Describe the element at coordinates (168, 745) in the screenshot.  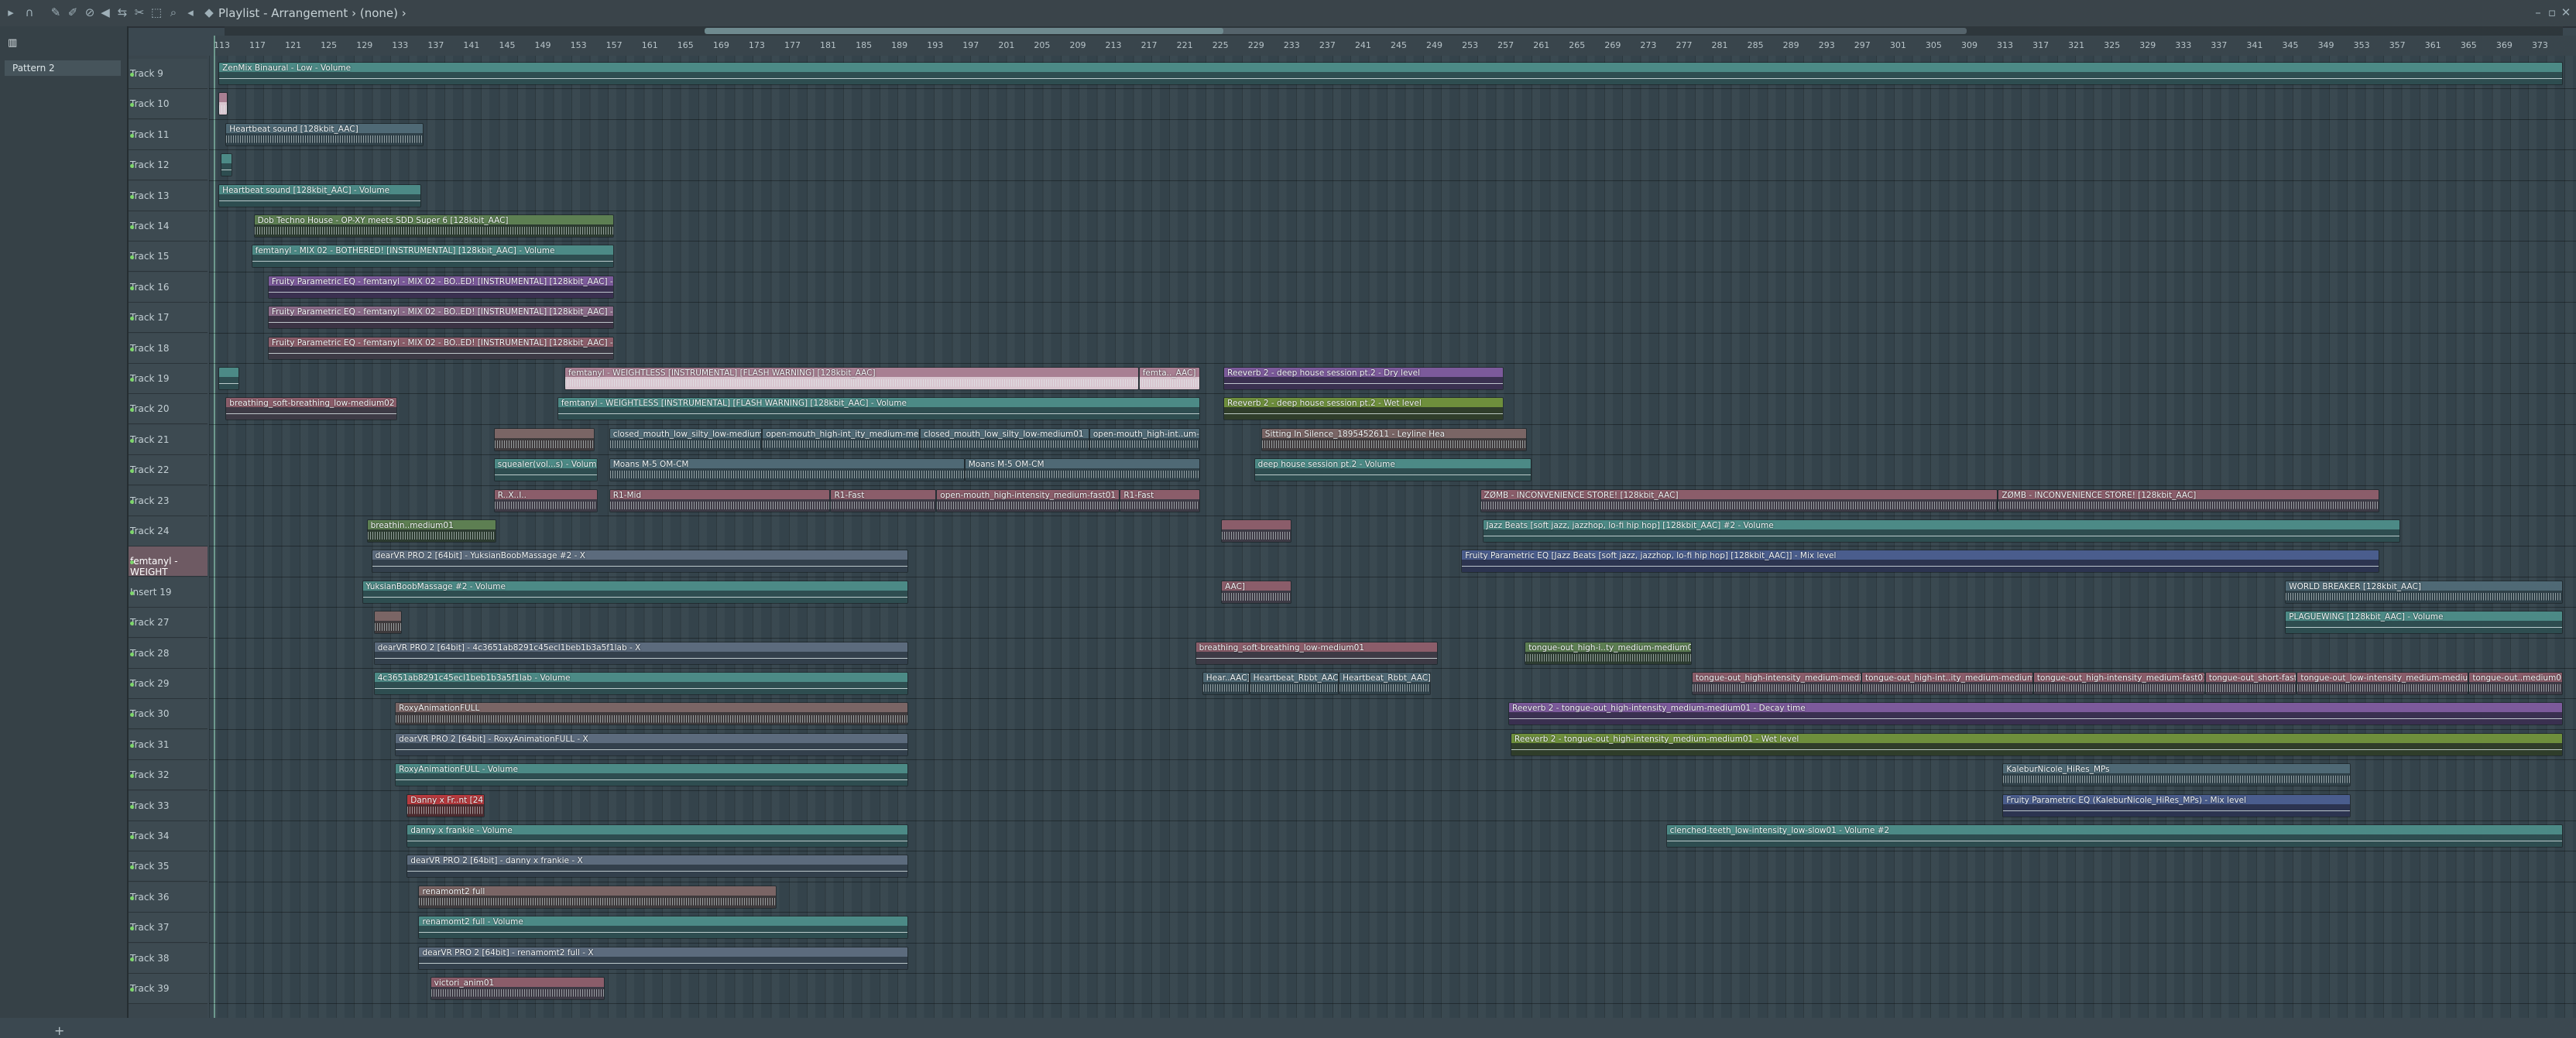
I see `track-header: Track 31` at that location.